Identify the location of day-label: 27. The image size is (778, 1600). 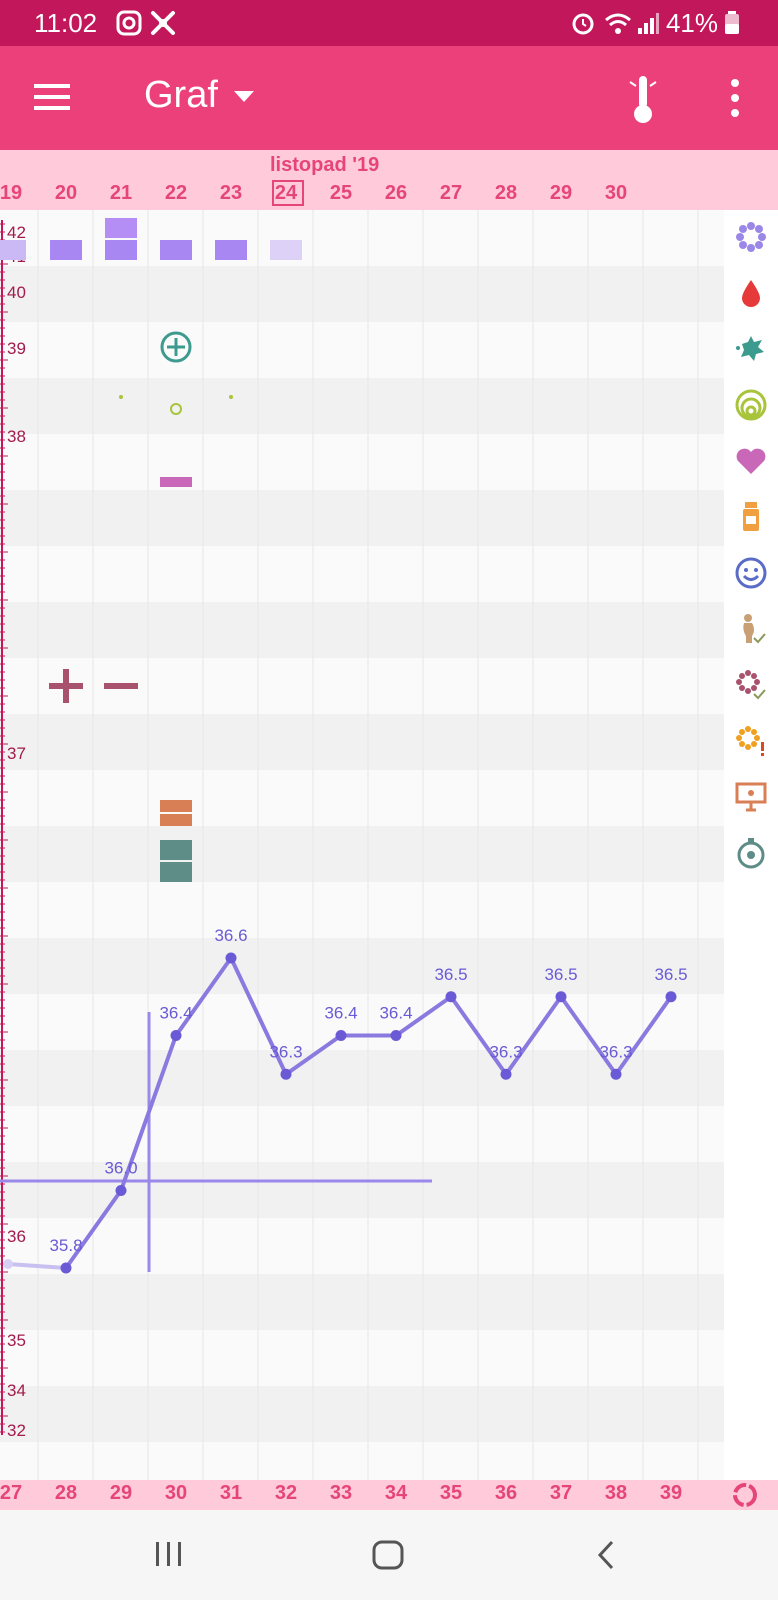
(451, 193).